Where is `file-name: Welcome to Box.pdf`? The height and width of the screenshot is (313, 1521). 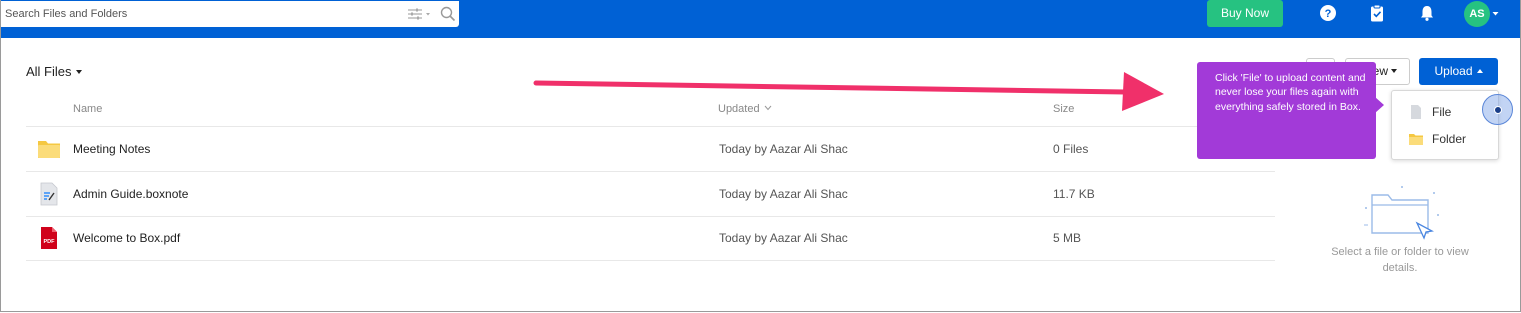 file-name: Welcome to Box.pdf is located at coordinates (126, 238).